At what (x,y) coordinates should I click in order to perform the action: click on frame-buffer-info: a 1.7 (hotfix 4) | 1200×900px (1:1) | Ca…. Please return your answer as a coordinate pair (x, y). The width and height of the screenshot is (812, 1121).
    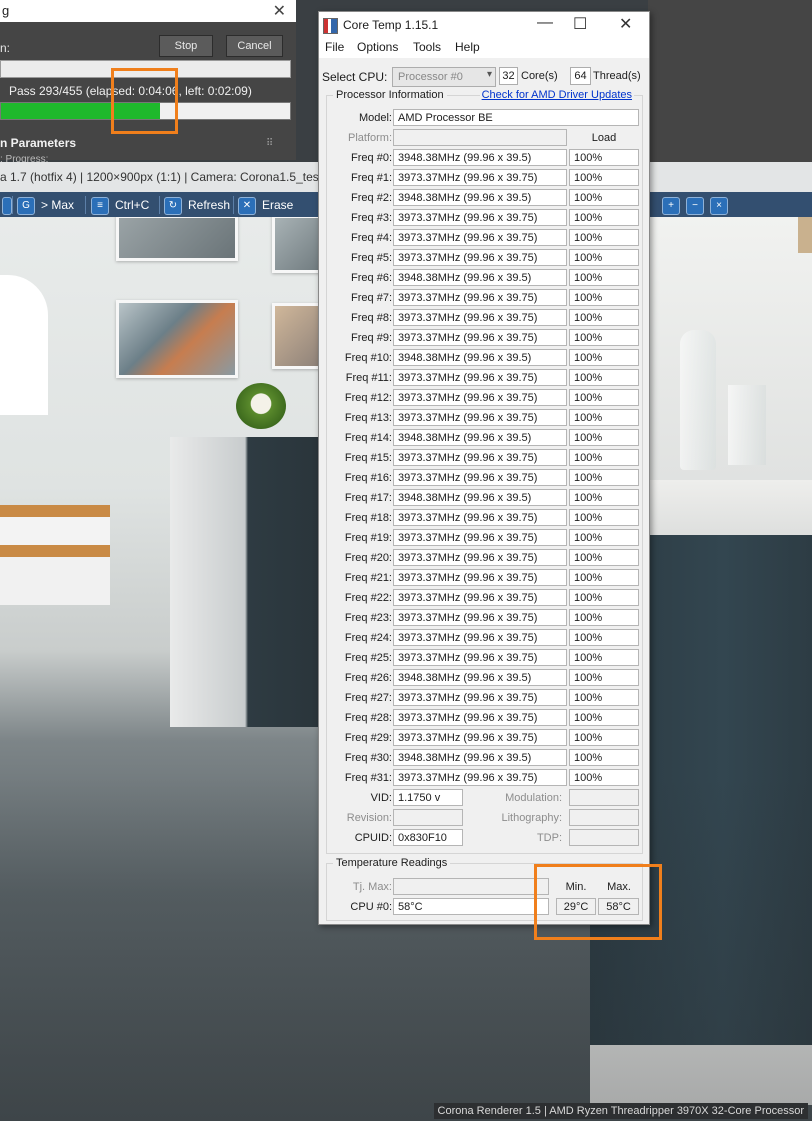
    Looking at the image, I should click on (170, 177).